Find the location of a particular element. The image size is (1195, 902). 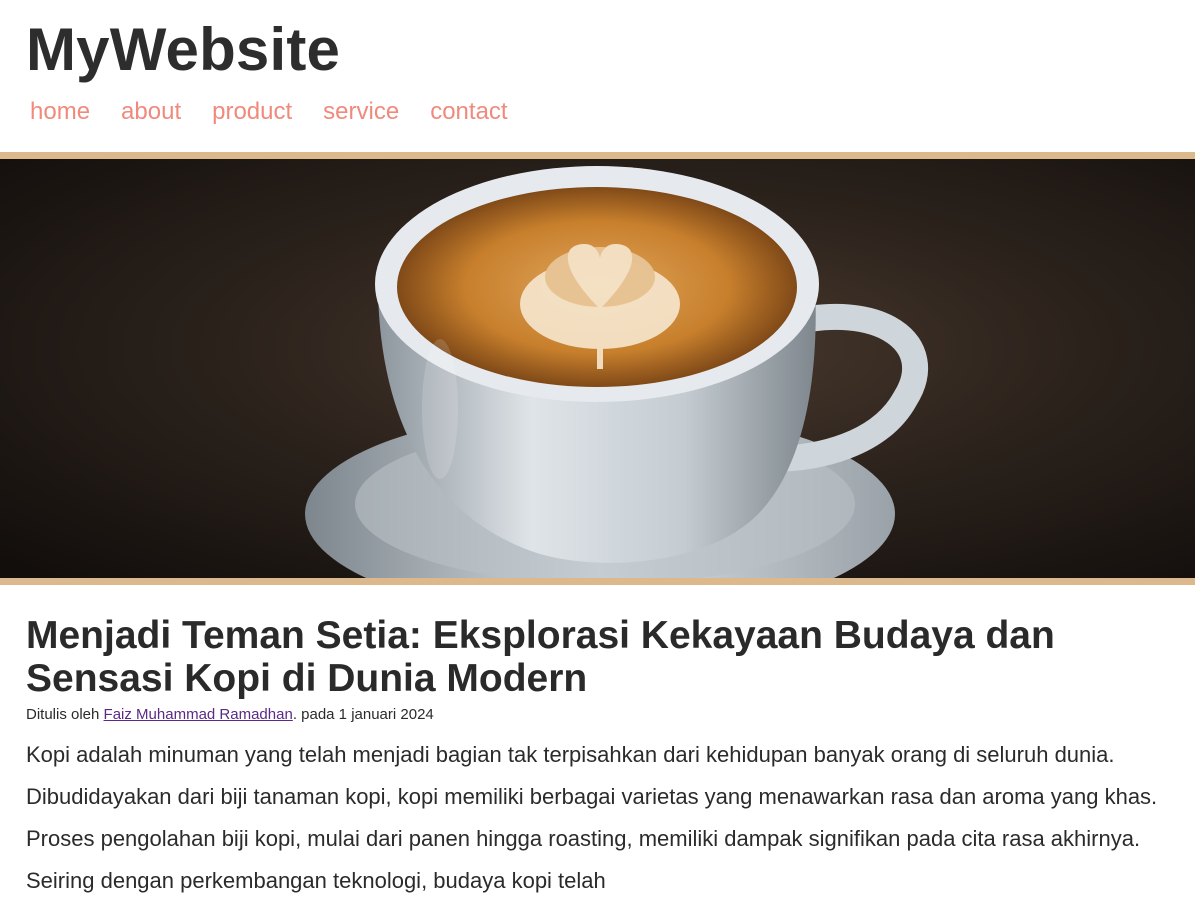

nav-item-home: home is located at coordinates (60, 112).